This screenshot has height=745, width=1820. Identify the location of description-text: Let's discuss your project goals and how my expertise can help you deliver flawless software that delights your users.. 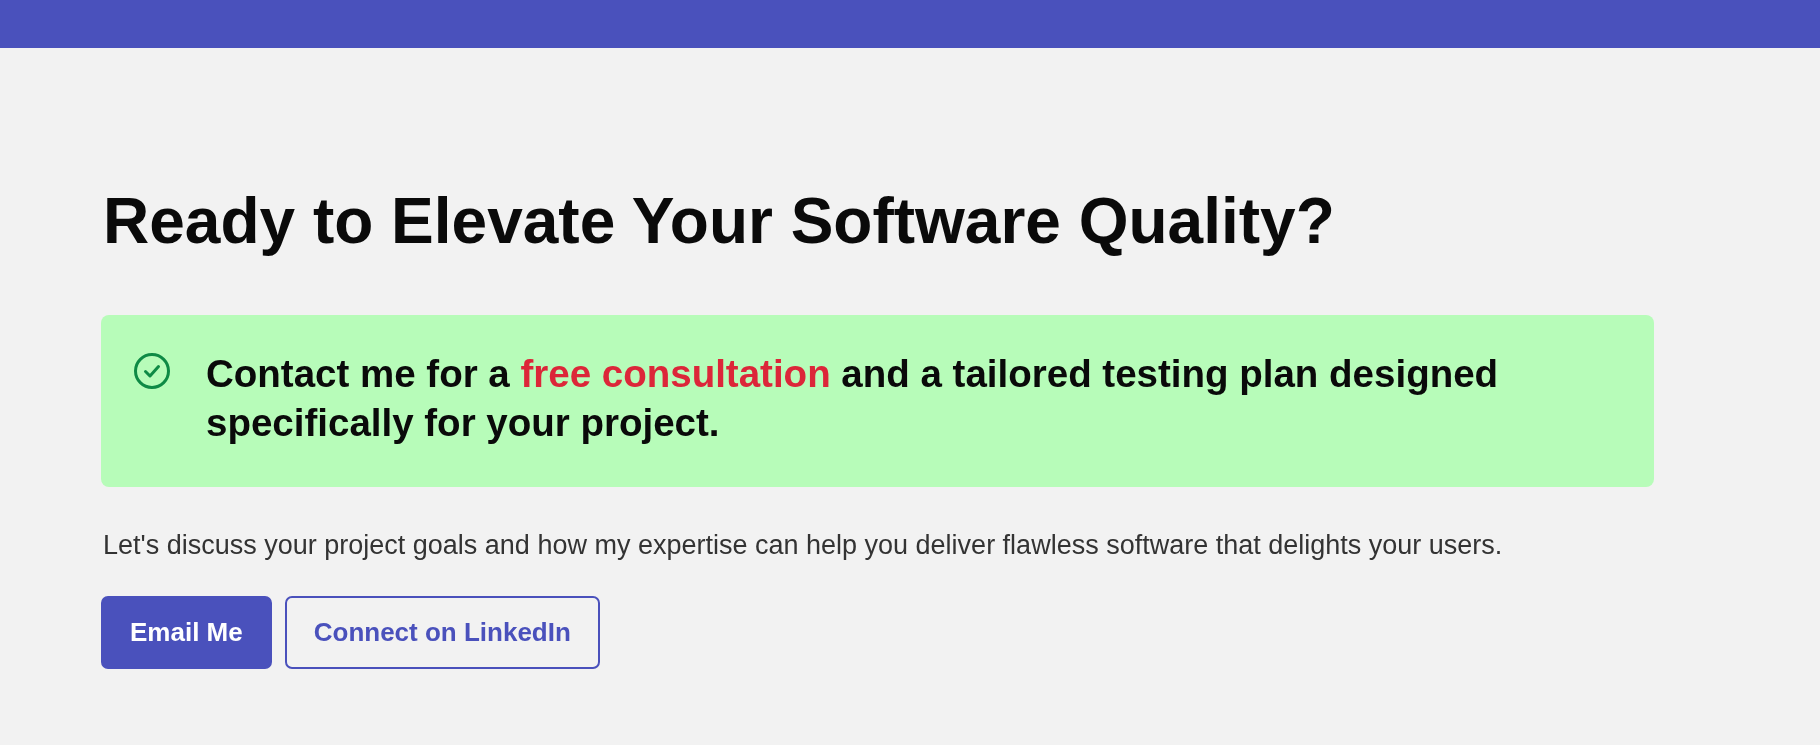
(803, 545).